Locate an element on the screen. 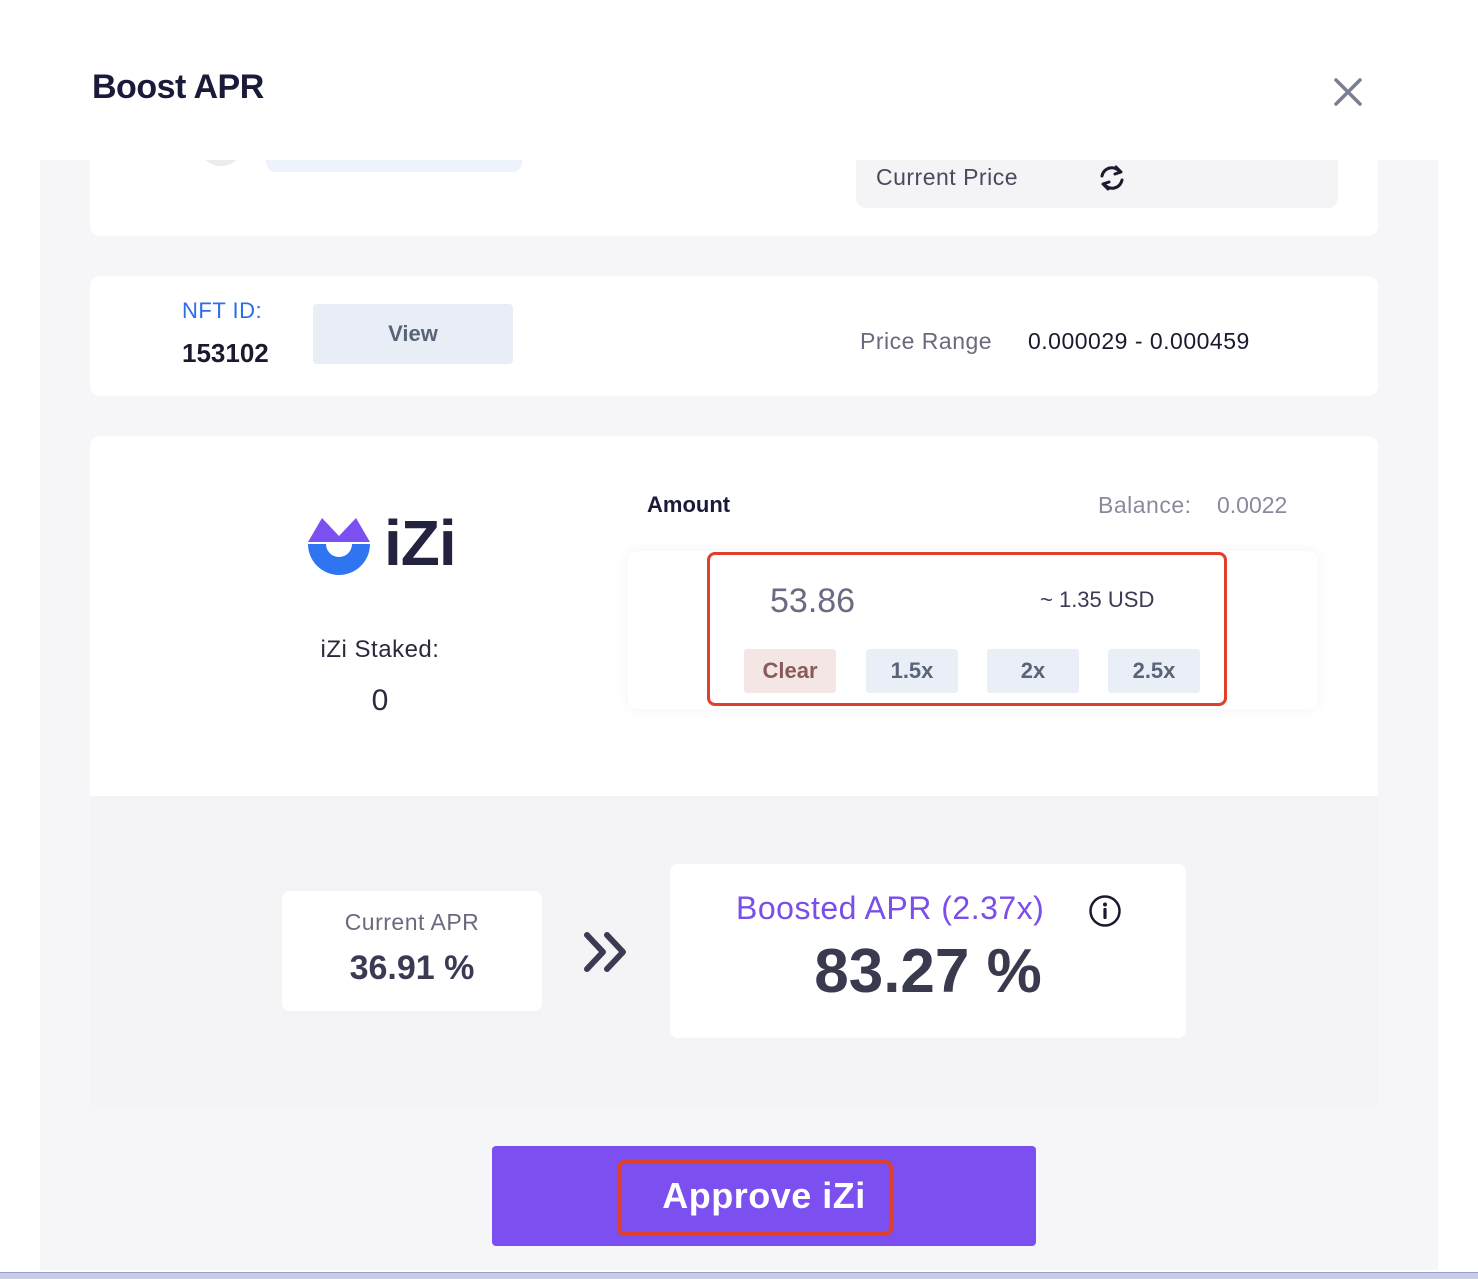 The width and height of the screenshot is (1478, 1279). usd-estimate: ~ 1.35 USD is located at coordinates (1097, 599).